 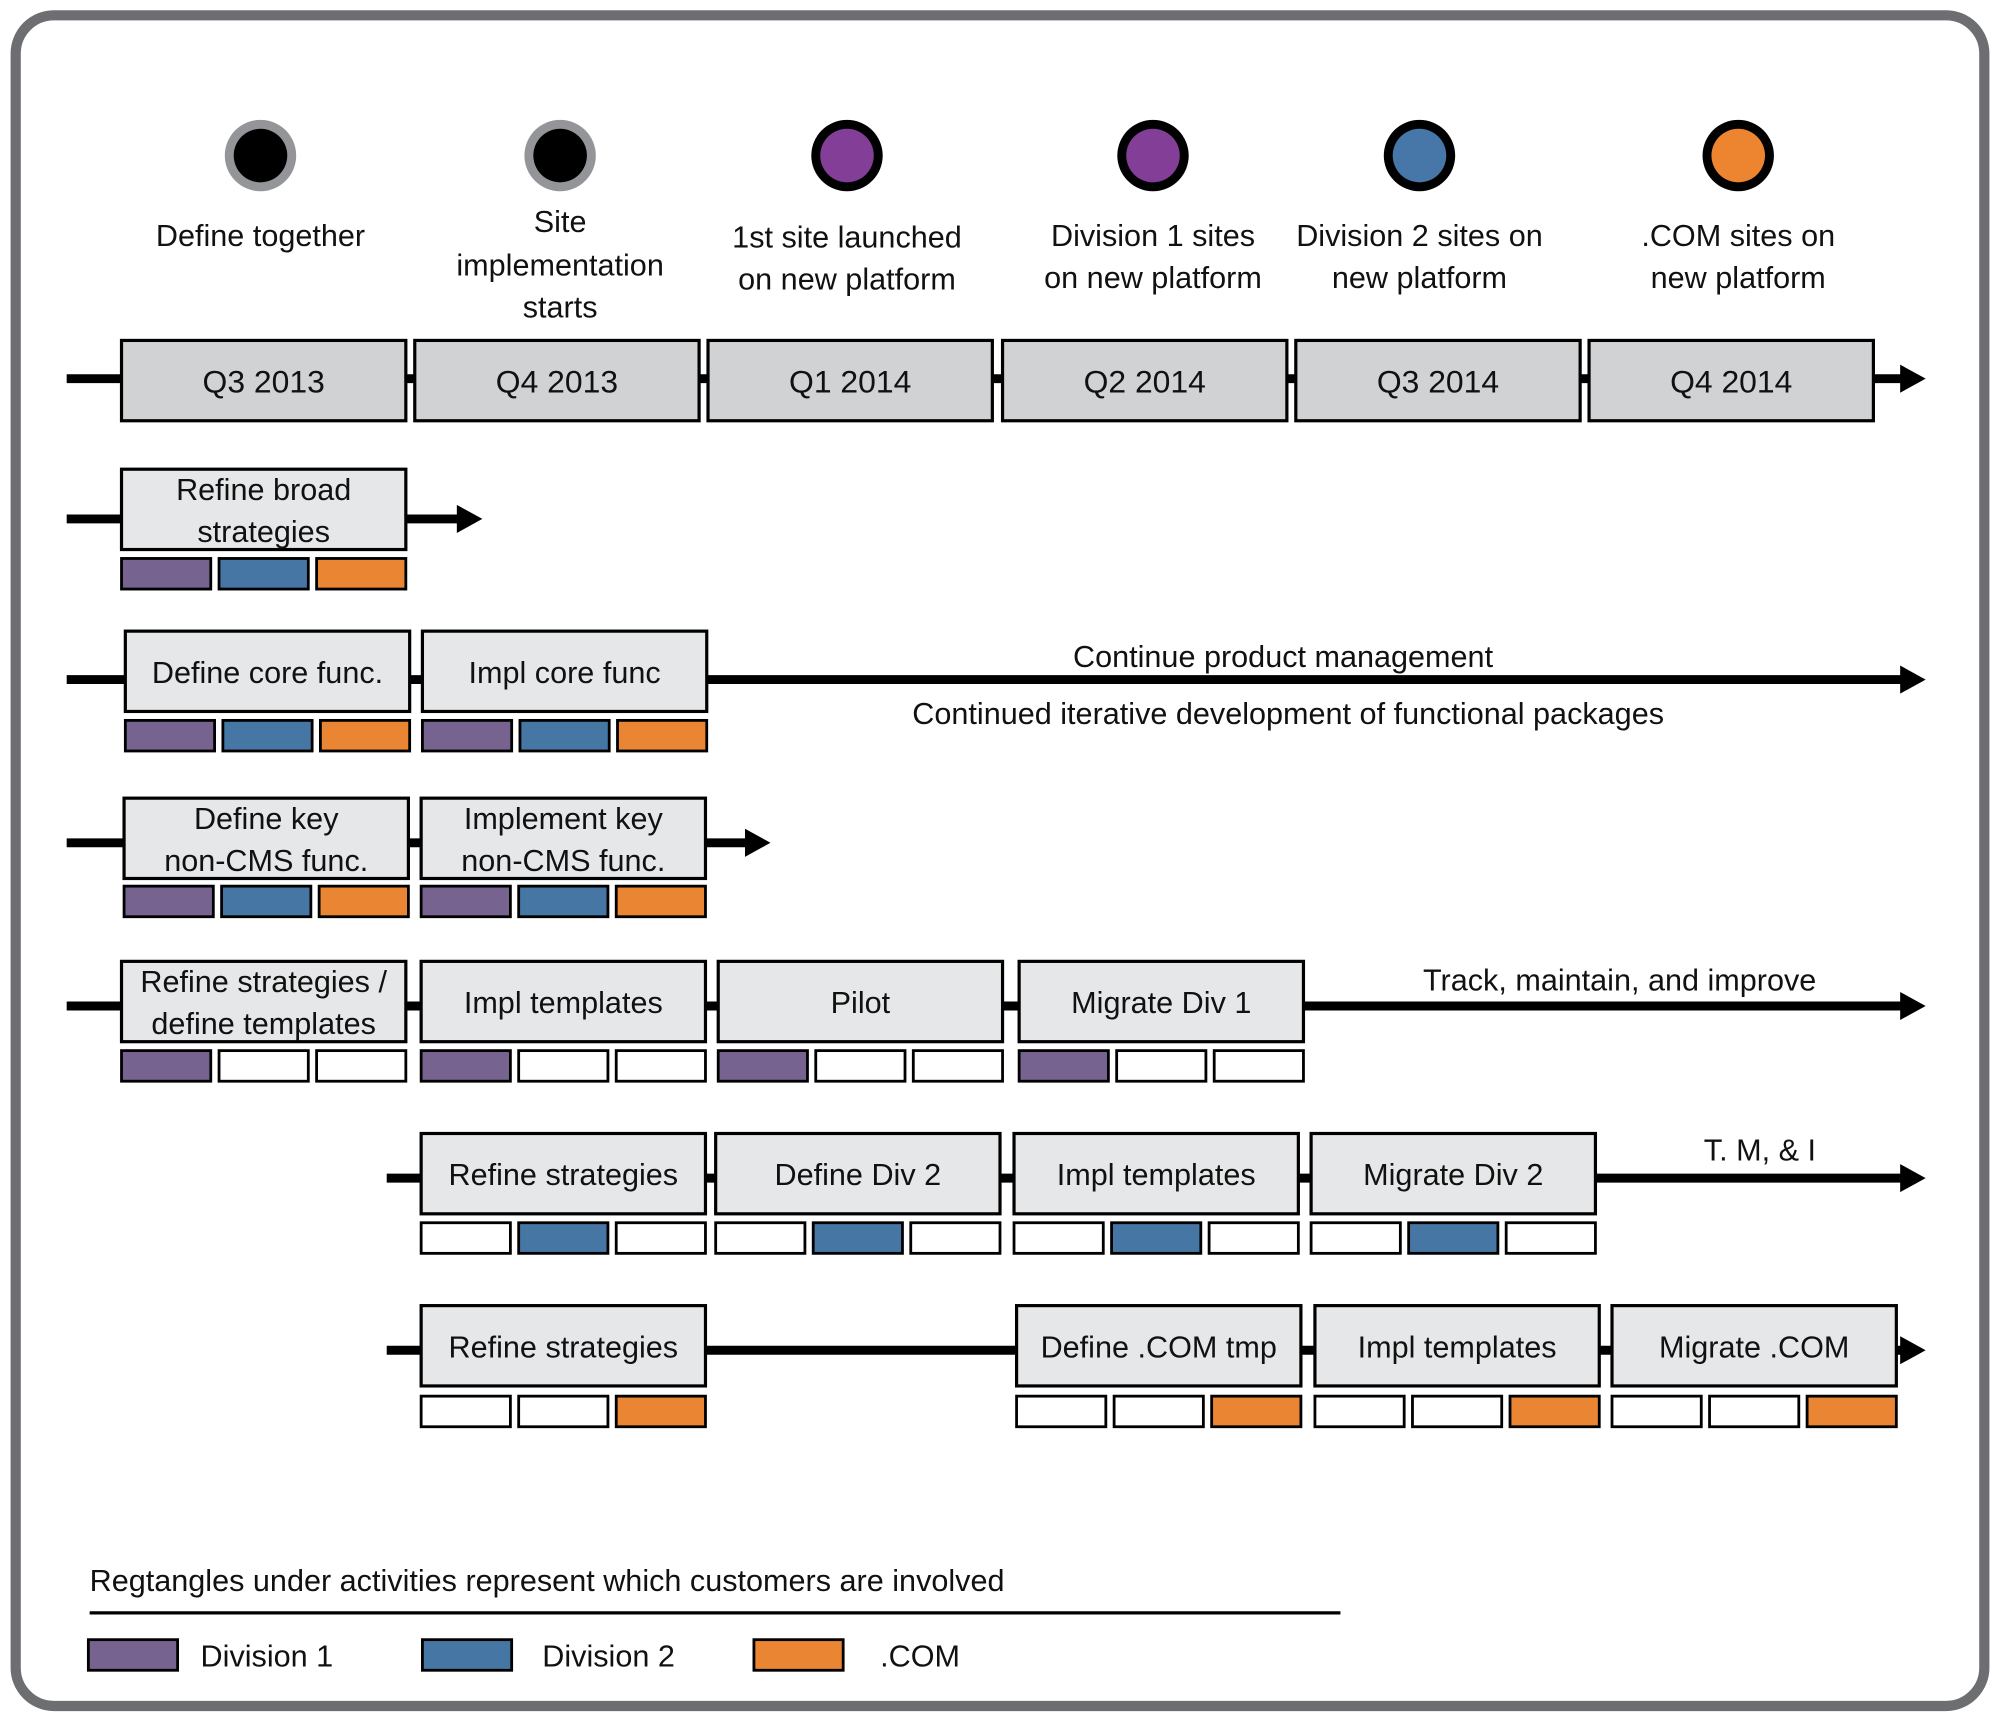 What do you see at coordinates (608, 1656) in the screenshot?
I see `legend-label: Division 2` at bounding box center [608, 1656].